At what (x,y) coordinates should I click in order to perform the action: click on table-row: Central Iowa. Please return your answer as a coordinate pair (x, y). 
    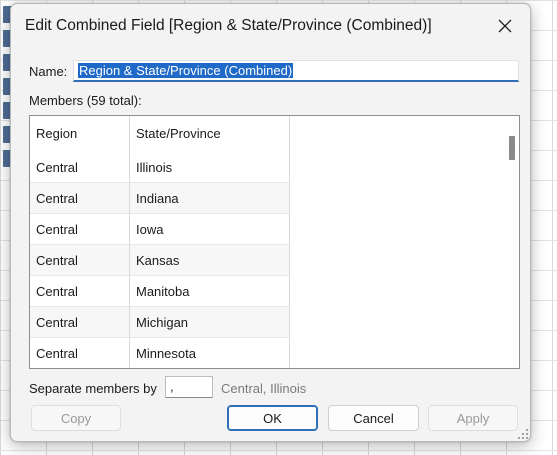
    Looking at the image, I should click on (160, 229).